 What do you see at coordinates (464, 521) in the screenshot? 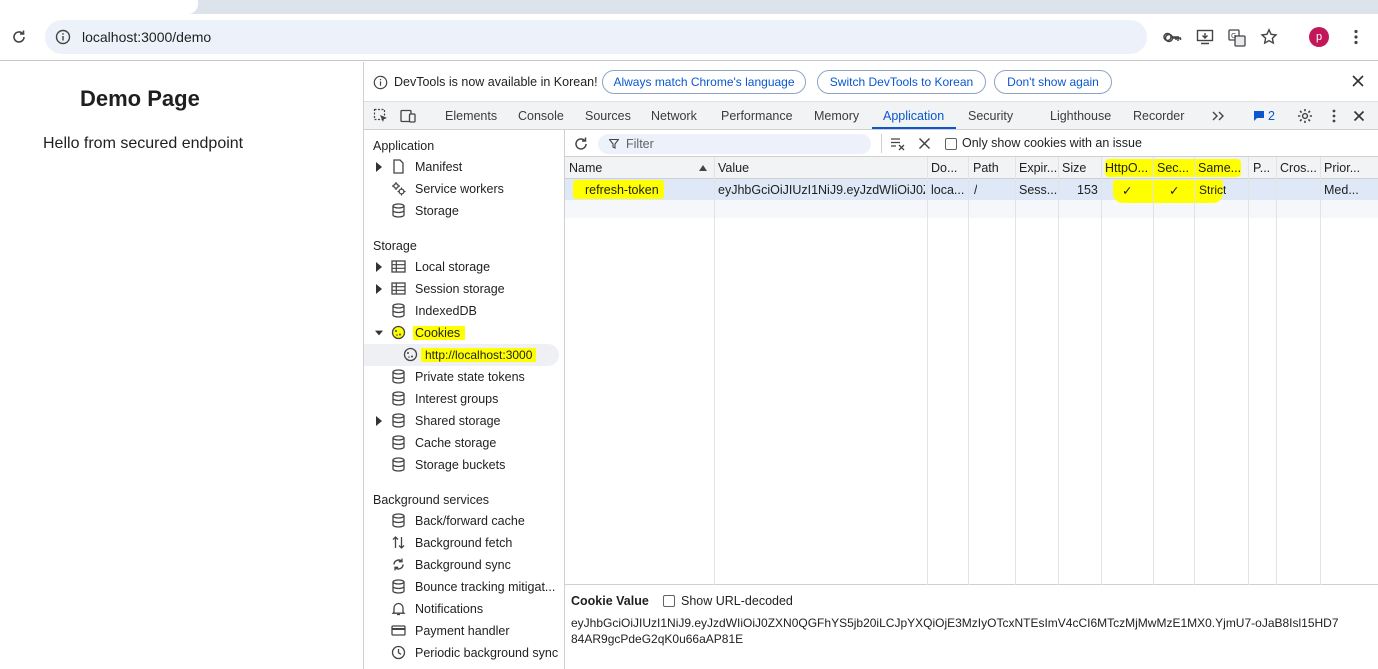
I see `sidebar-item-back-forward-cache: Back/forward cache` at bounding box center [464, 521].